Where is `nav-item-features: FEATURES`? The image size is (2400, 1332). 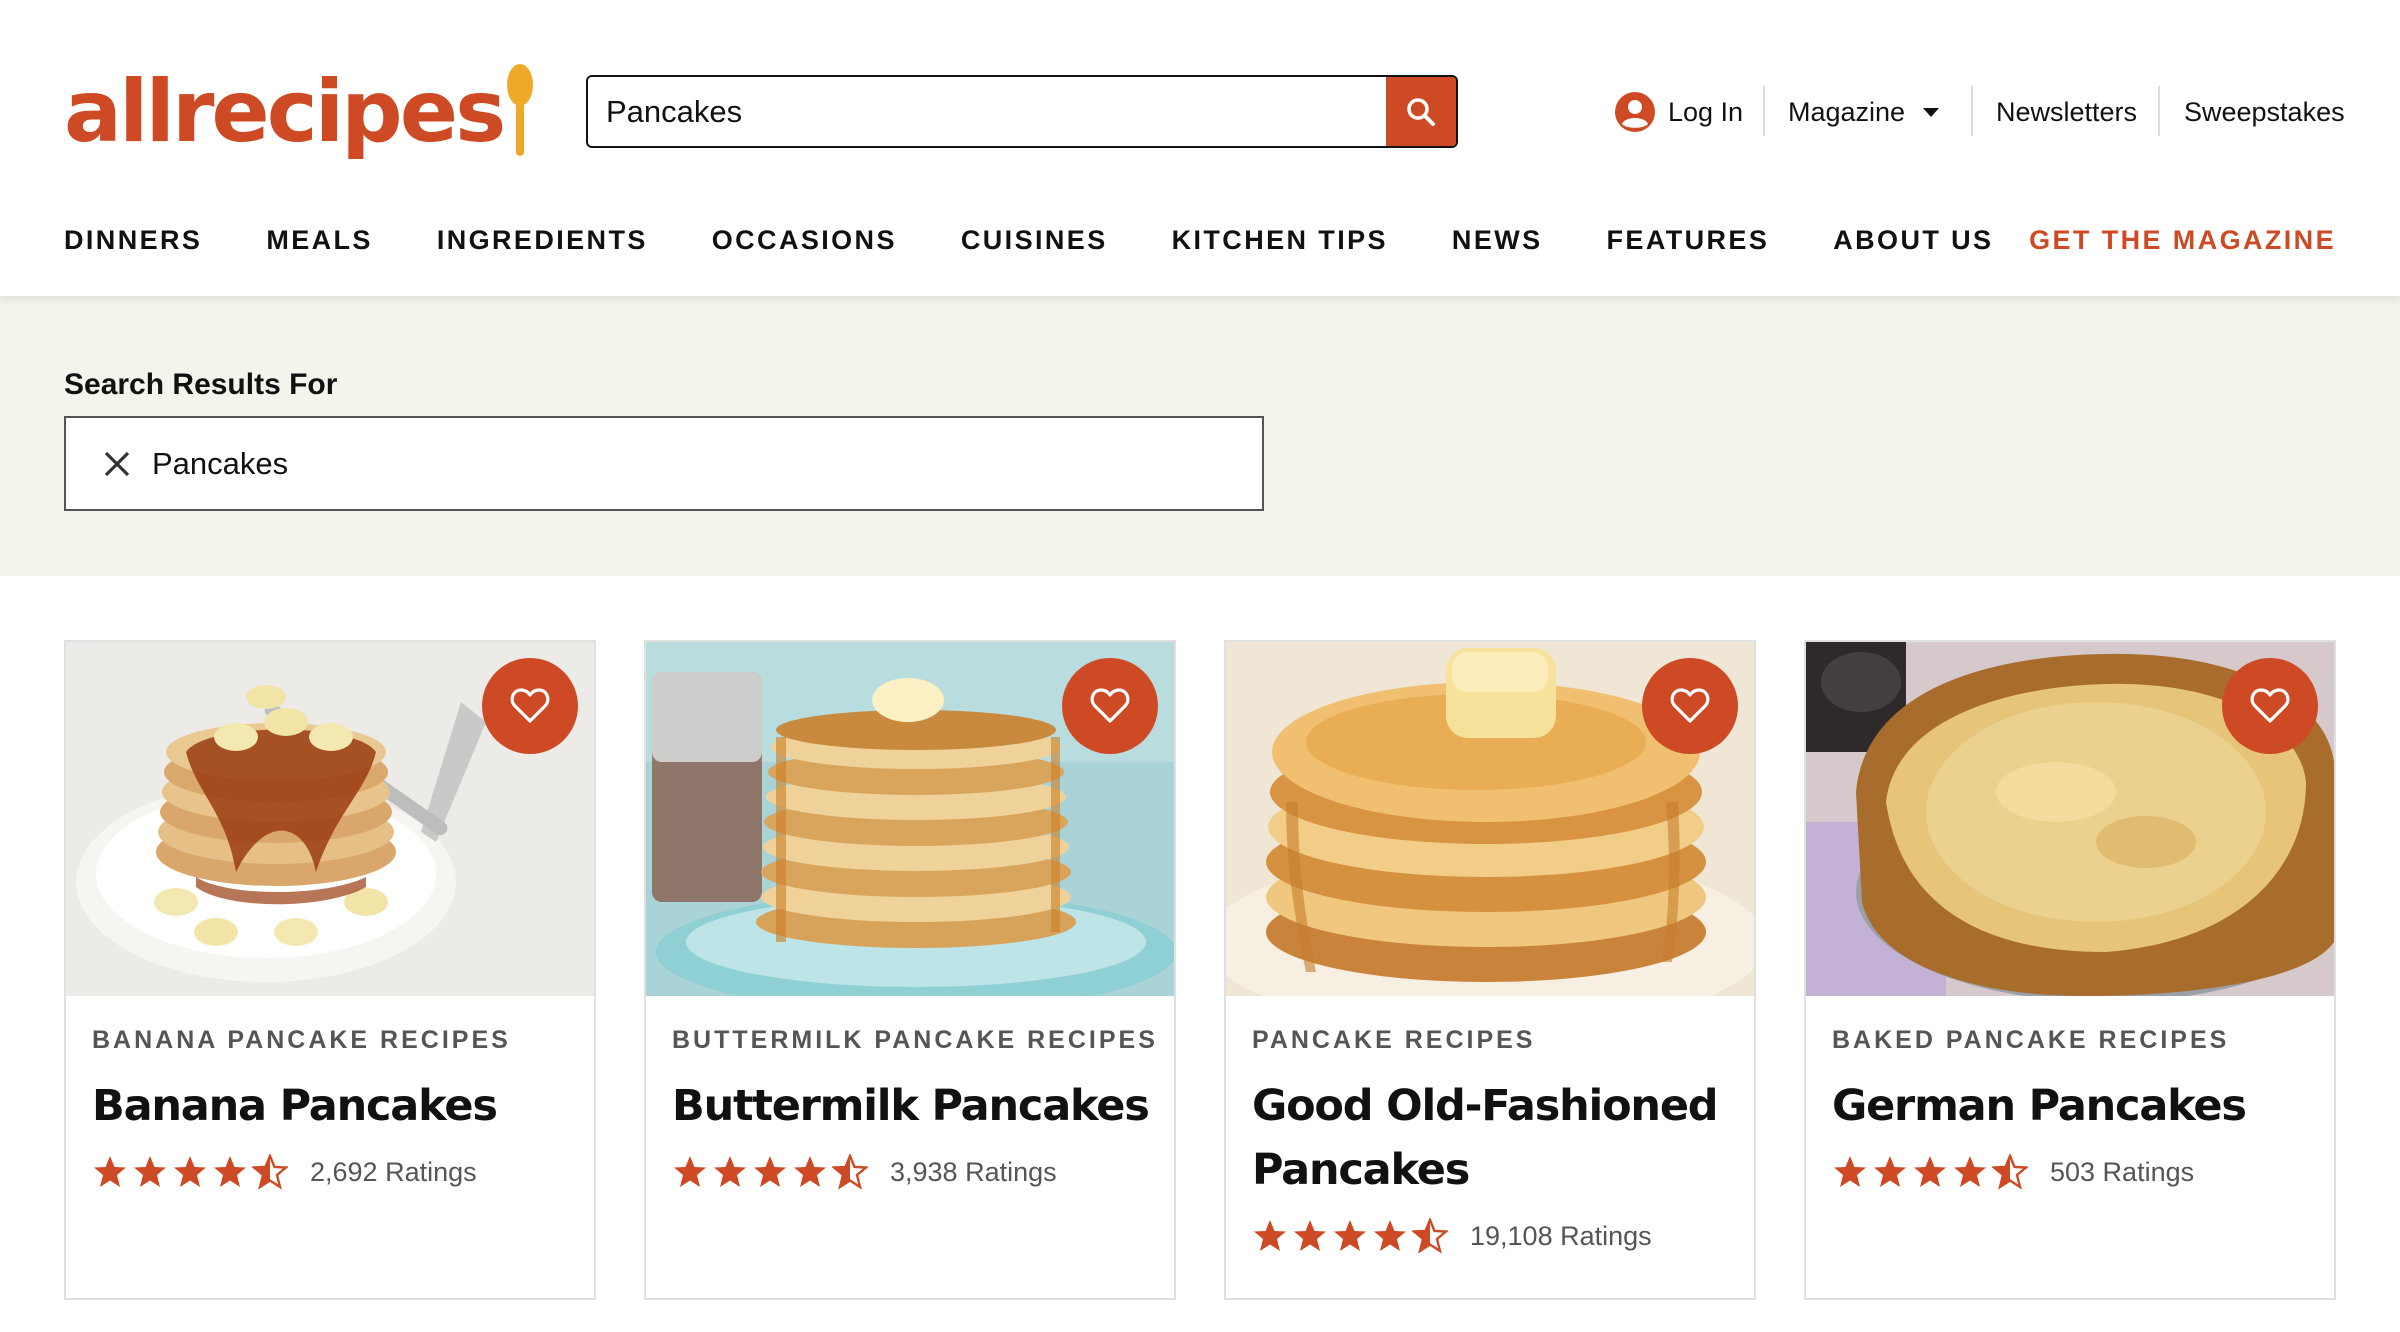
nav-item-features: FEATURES is located at coordinates (1688, 240).